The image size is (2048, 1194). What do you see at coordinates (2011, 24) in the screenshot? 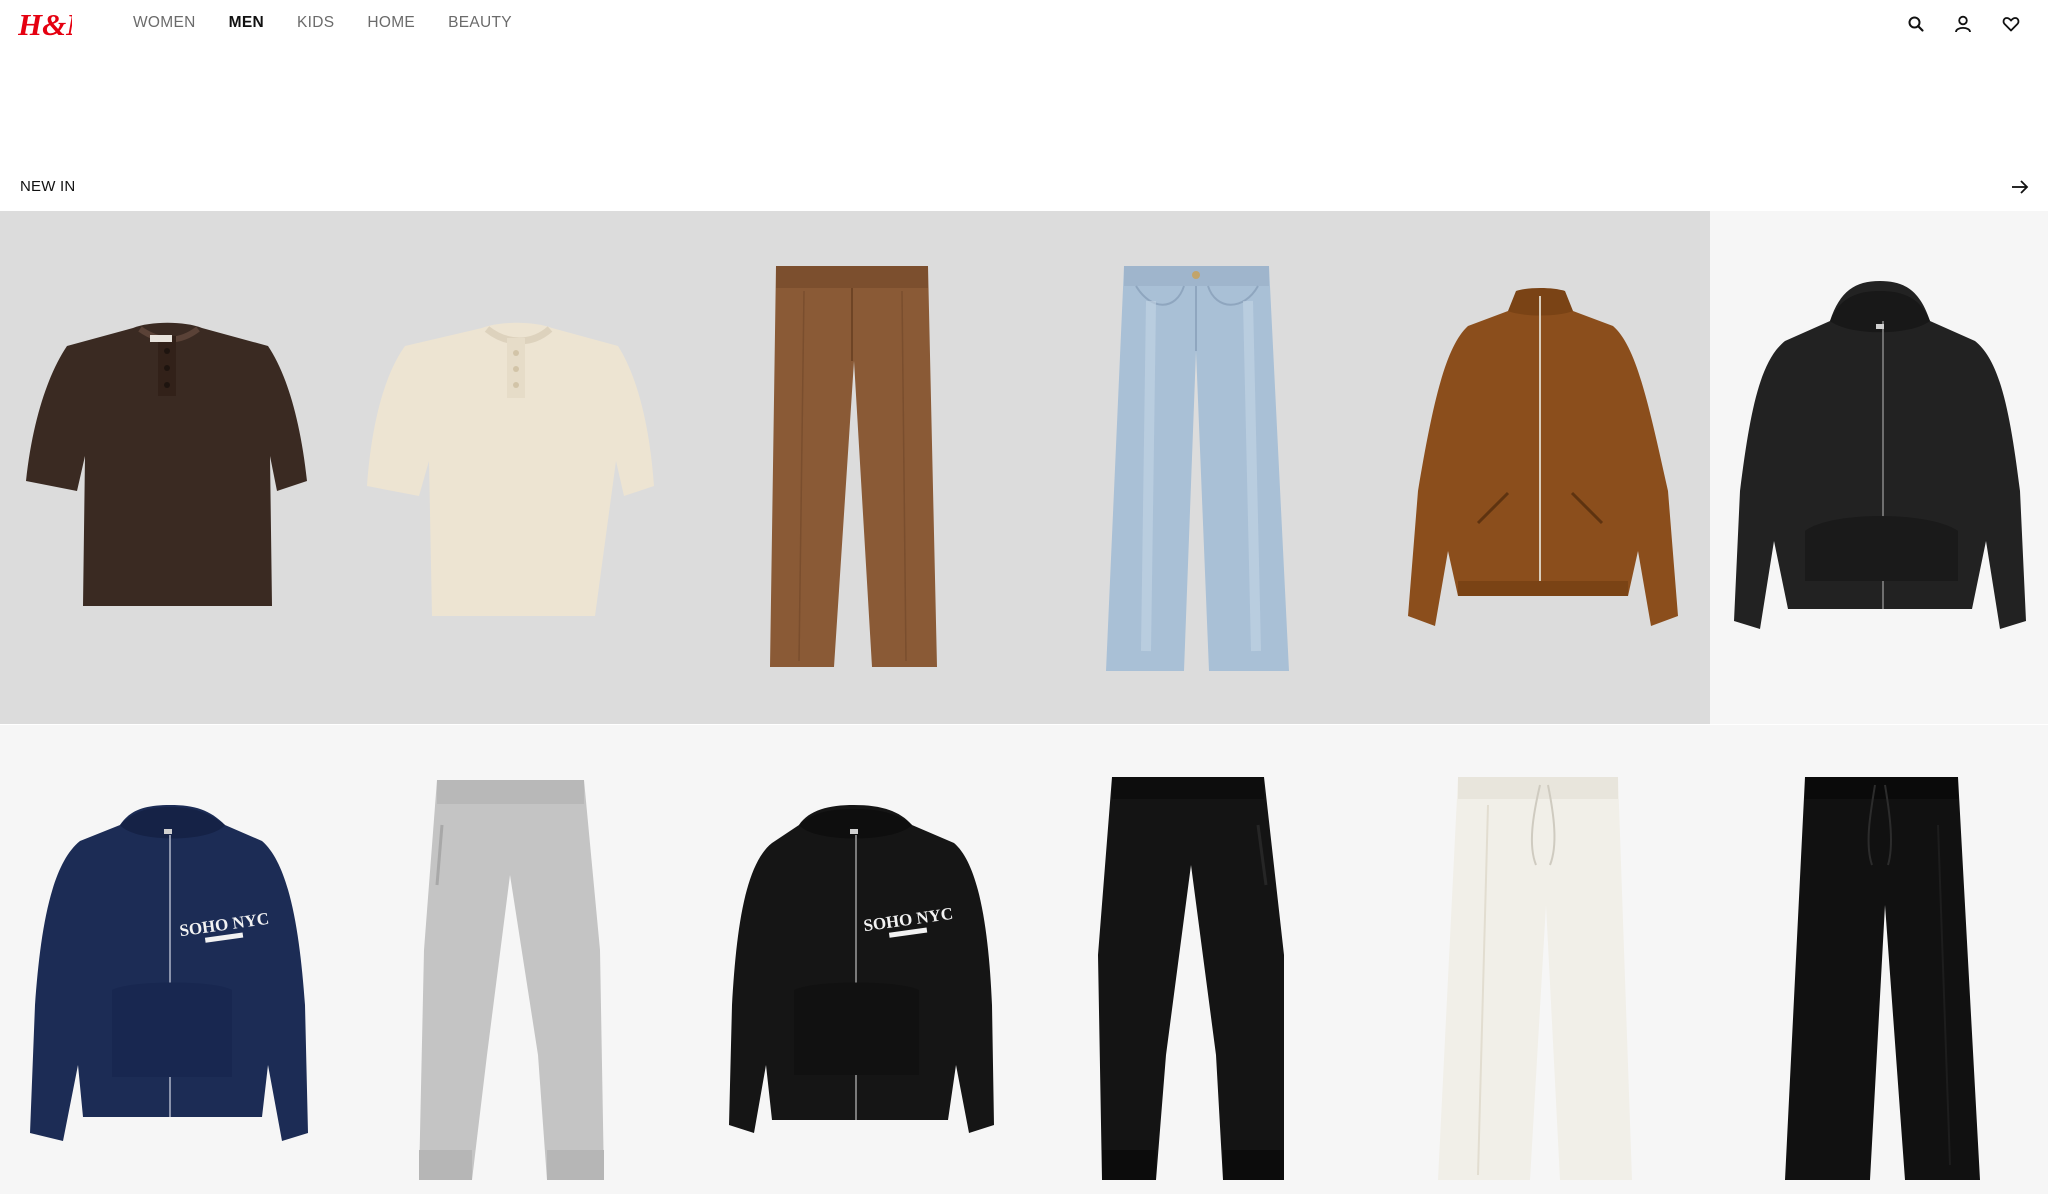
I see `favourites-icon` at bounding box center [2011, 24].